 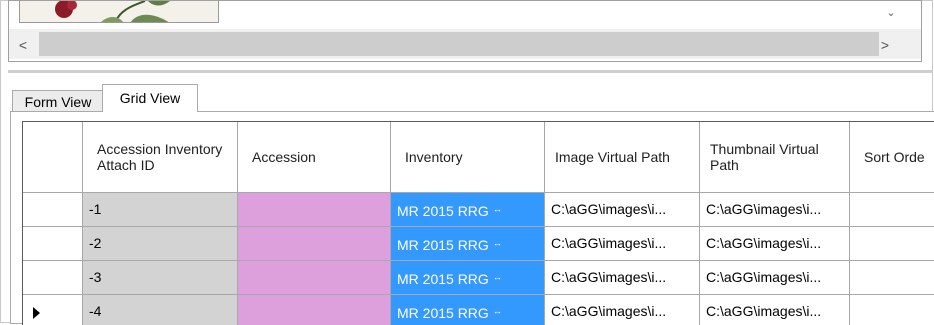 What do you see at coordinates (459, 44) in the screenshot?
I see `scrollbar-thumb` at bounding box center [459, 44].